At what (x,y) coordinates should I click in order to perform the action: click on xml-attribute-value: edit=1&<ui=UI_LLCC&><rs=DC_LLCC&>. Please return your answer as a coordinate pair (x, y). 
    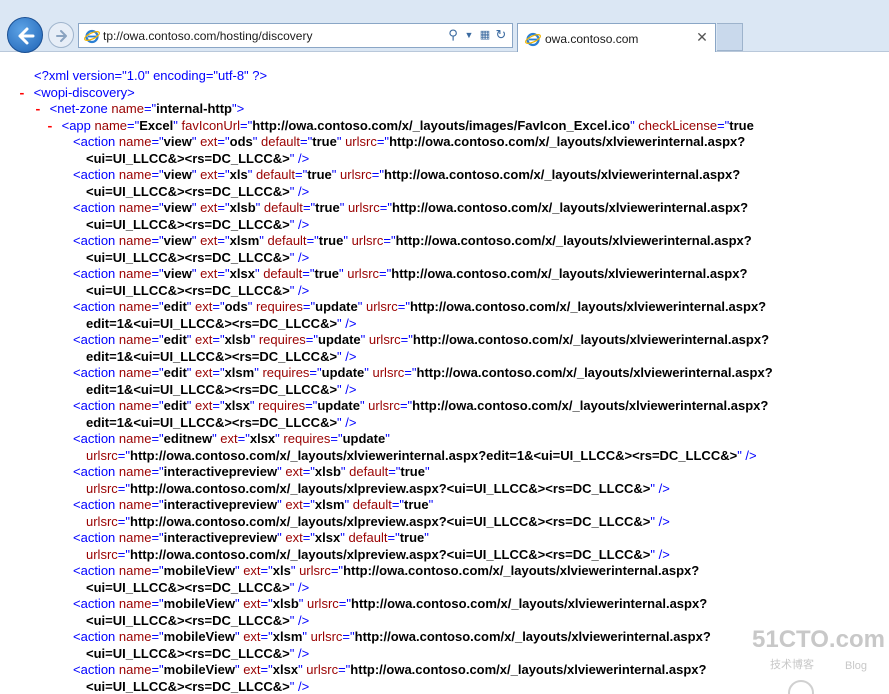
    Looking at the image, I should click on (212, 356).